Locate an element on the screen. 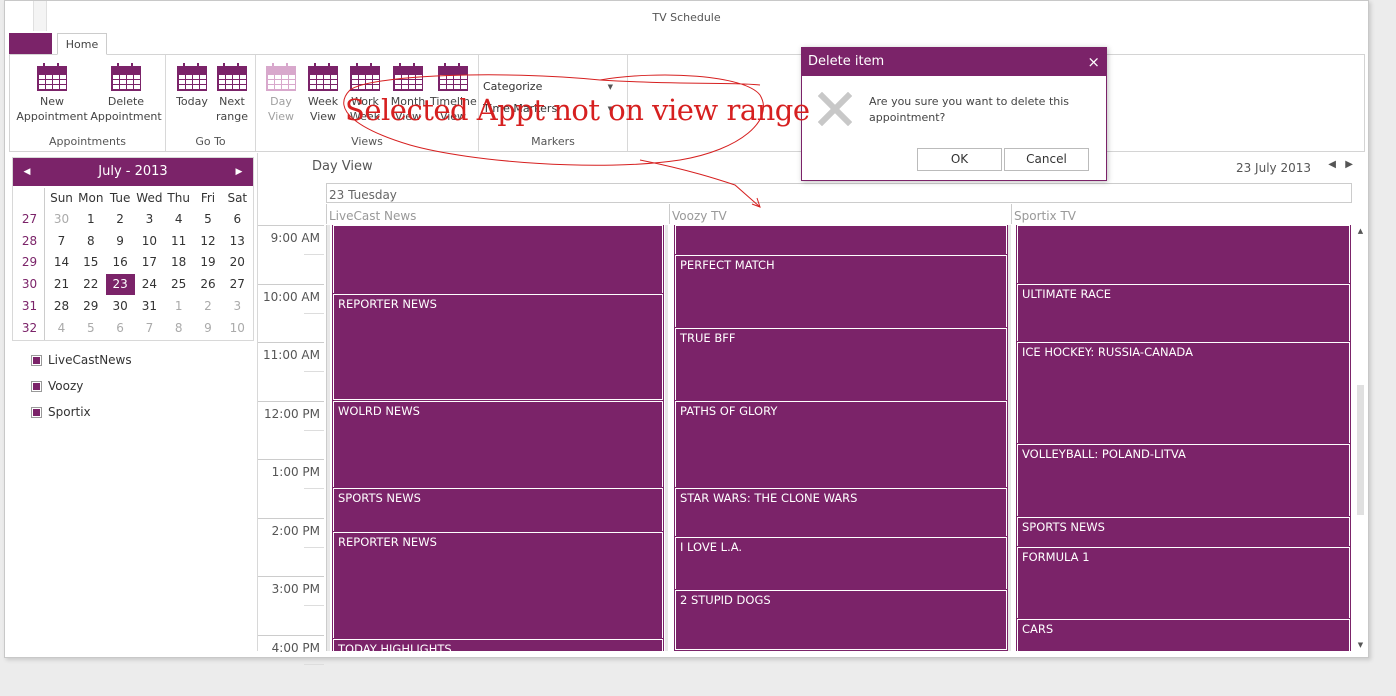 This screenshot has width=1396, height=696. calendar-day: 29 is located at coordinates (90, 306).